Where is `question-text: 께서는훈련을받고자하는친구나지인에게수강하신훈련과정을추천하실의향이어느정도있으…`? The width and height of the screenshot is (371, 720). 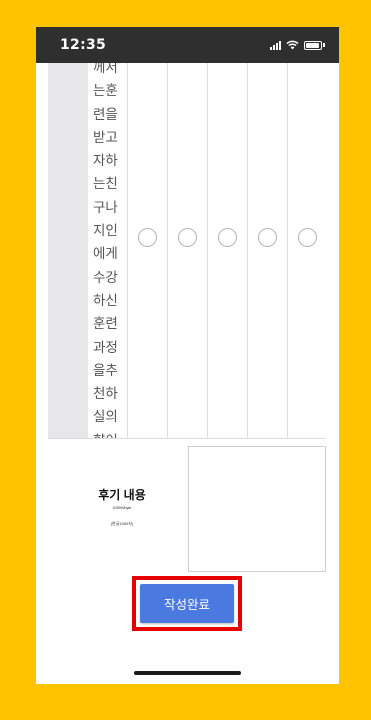
question-text: 께서는훈련을받고자하는친구나지인에게수강하신훈련과정을추천하실의향이어느정도있으… is located at coordinates (105, 251).